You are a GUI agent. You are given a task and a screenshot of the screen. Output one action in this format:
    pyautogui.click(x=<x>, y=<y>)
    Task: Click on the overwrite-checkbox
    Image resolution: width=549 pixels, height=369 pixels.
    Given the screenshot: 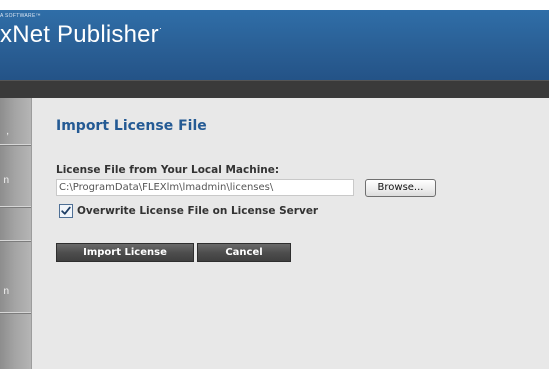 What is the action you would take?
    pyautogui.click(x=66, y=211)
    